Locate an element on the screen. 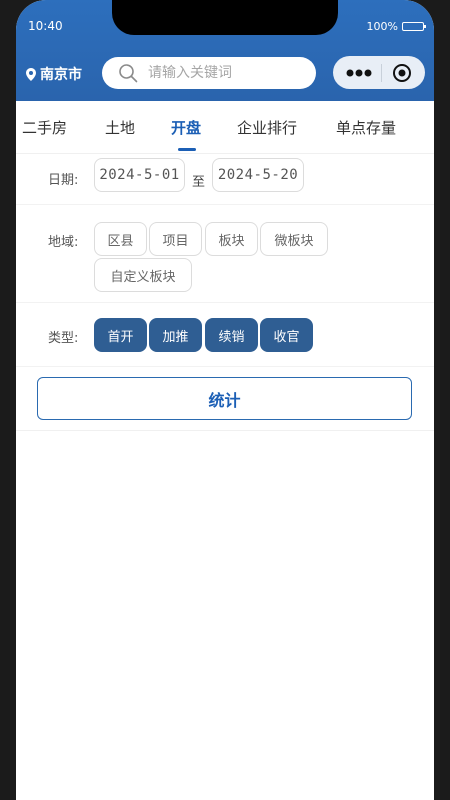 Image resolution: width=450 pixels, height=800 pixels. end-date-picker: 2024-5-20 is located at coordinates (258, 175).